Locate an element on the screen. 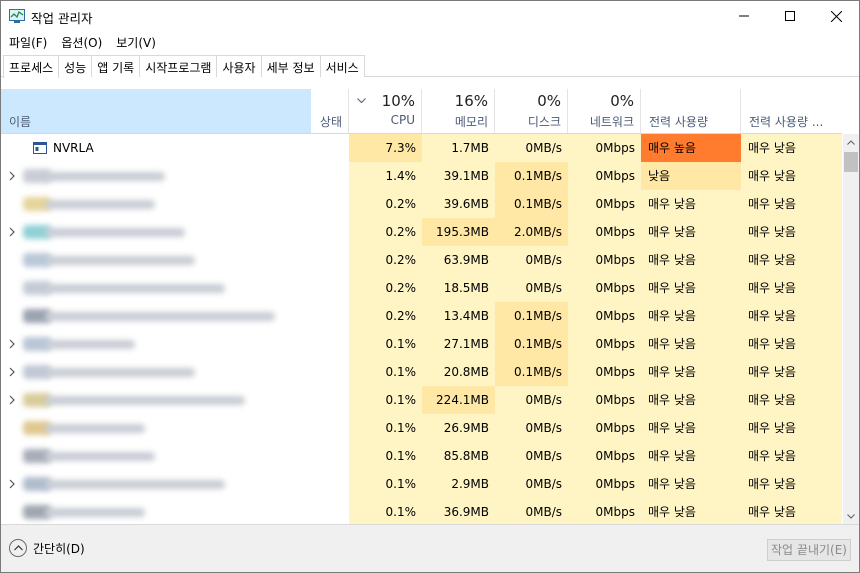  scroll-up-button is located at coordinates (851, 142).